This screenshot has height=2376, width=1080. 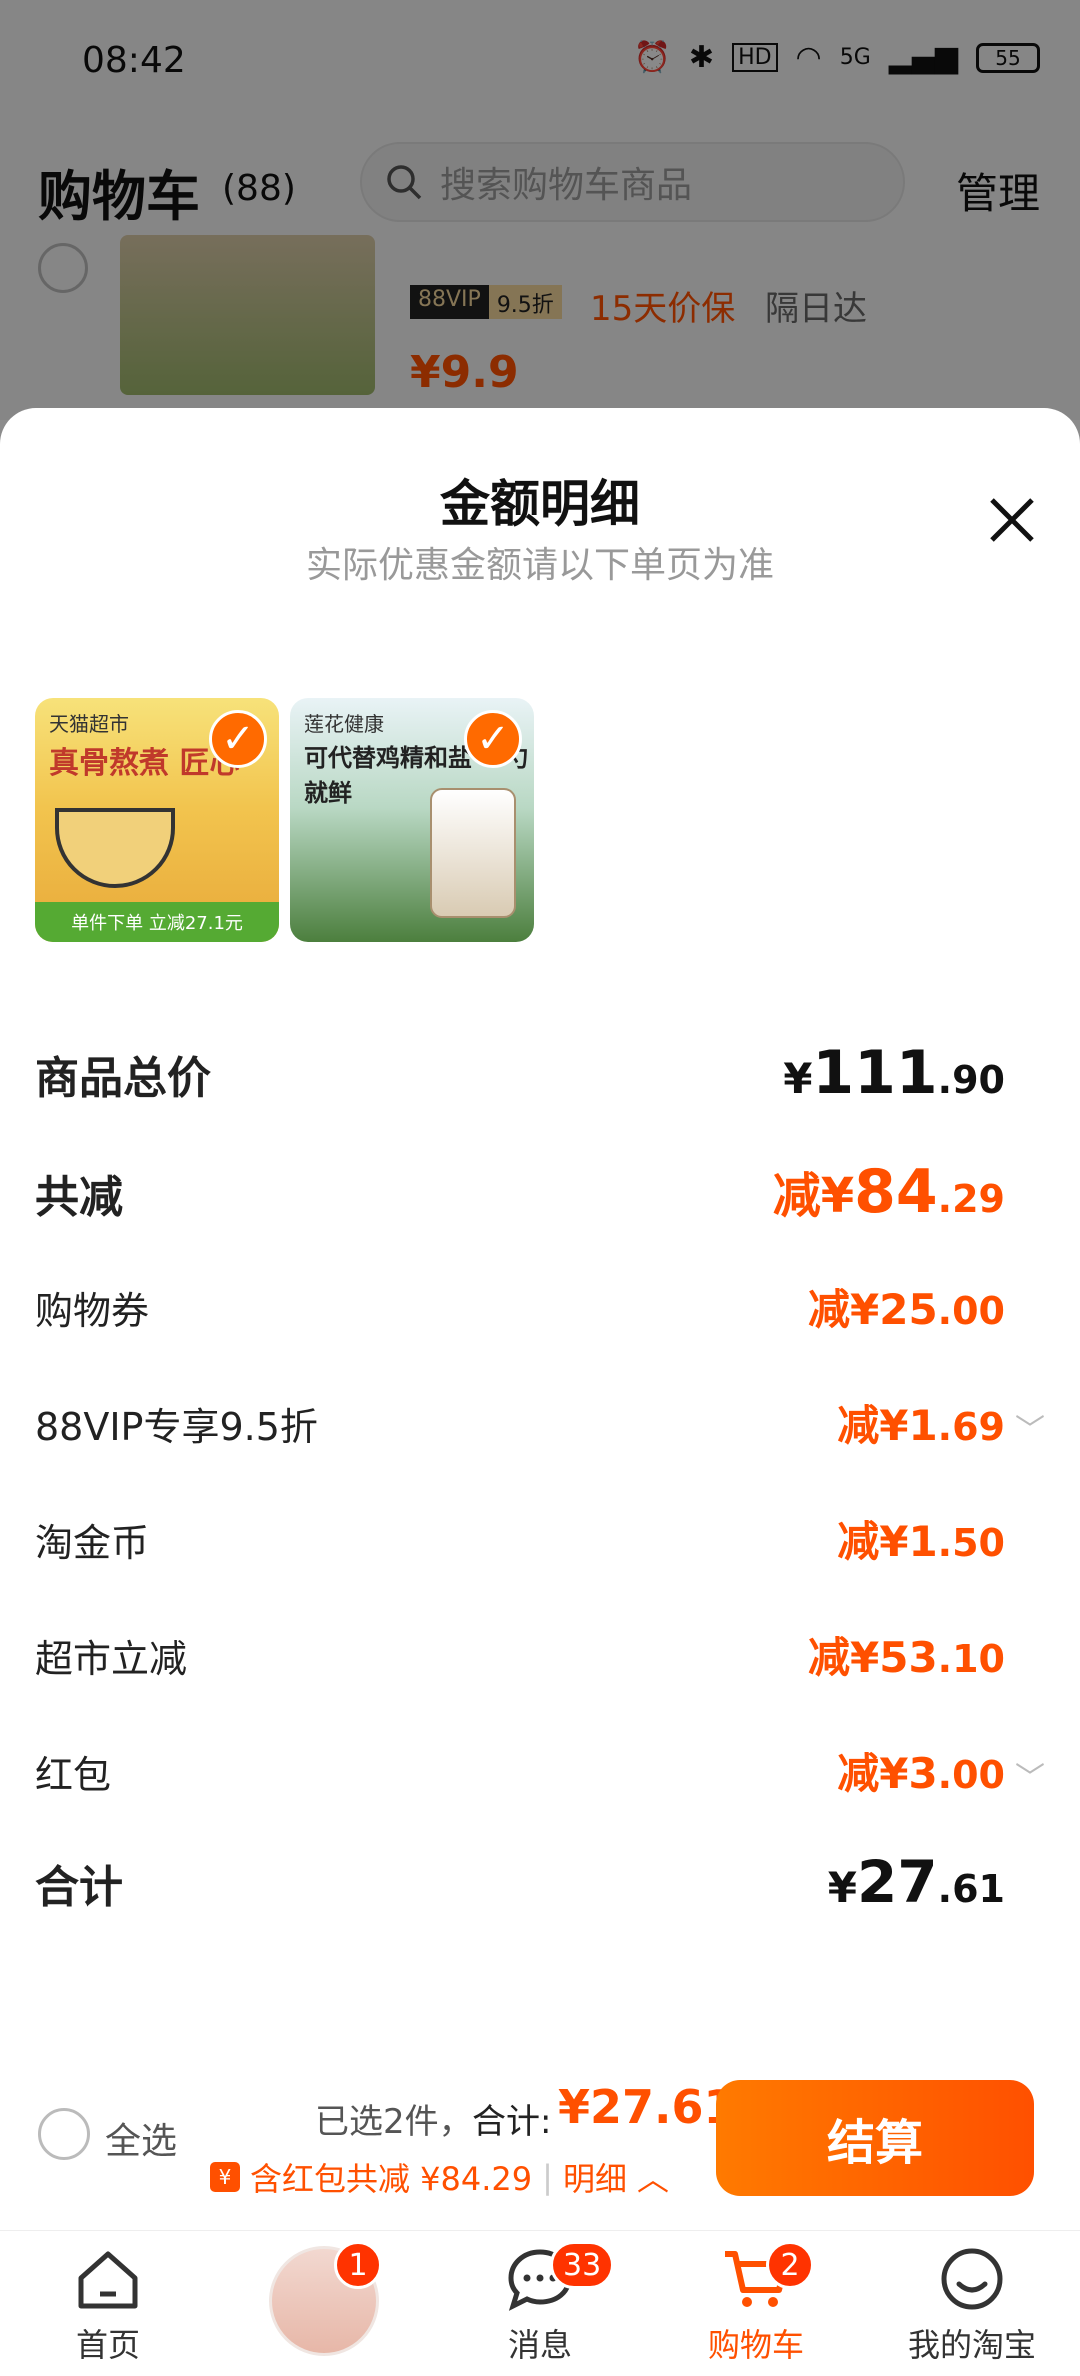 I want to click on tab-label: 消息, so click(x=539, y=2345).